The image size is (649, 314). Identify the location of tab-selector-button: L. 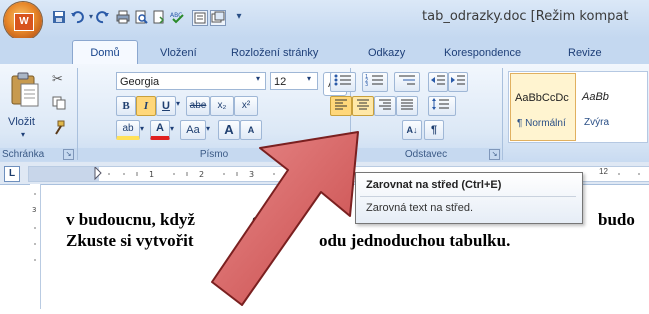
(12, 174).